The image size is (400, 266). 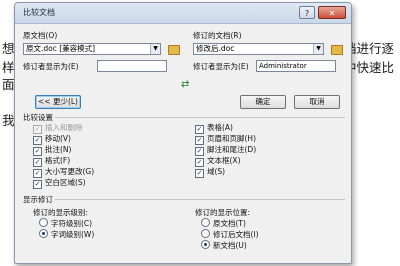 I want to click on checkbox-label: 文本框(X), so click(x=224, y=160).